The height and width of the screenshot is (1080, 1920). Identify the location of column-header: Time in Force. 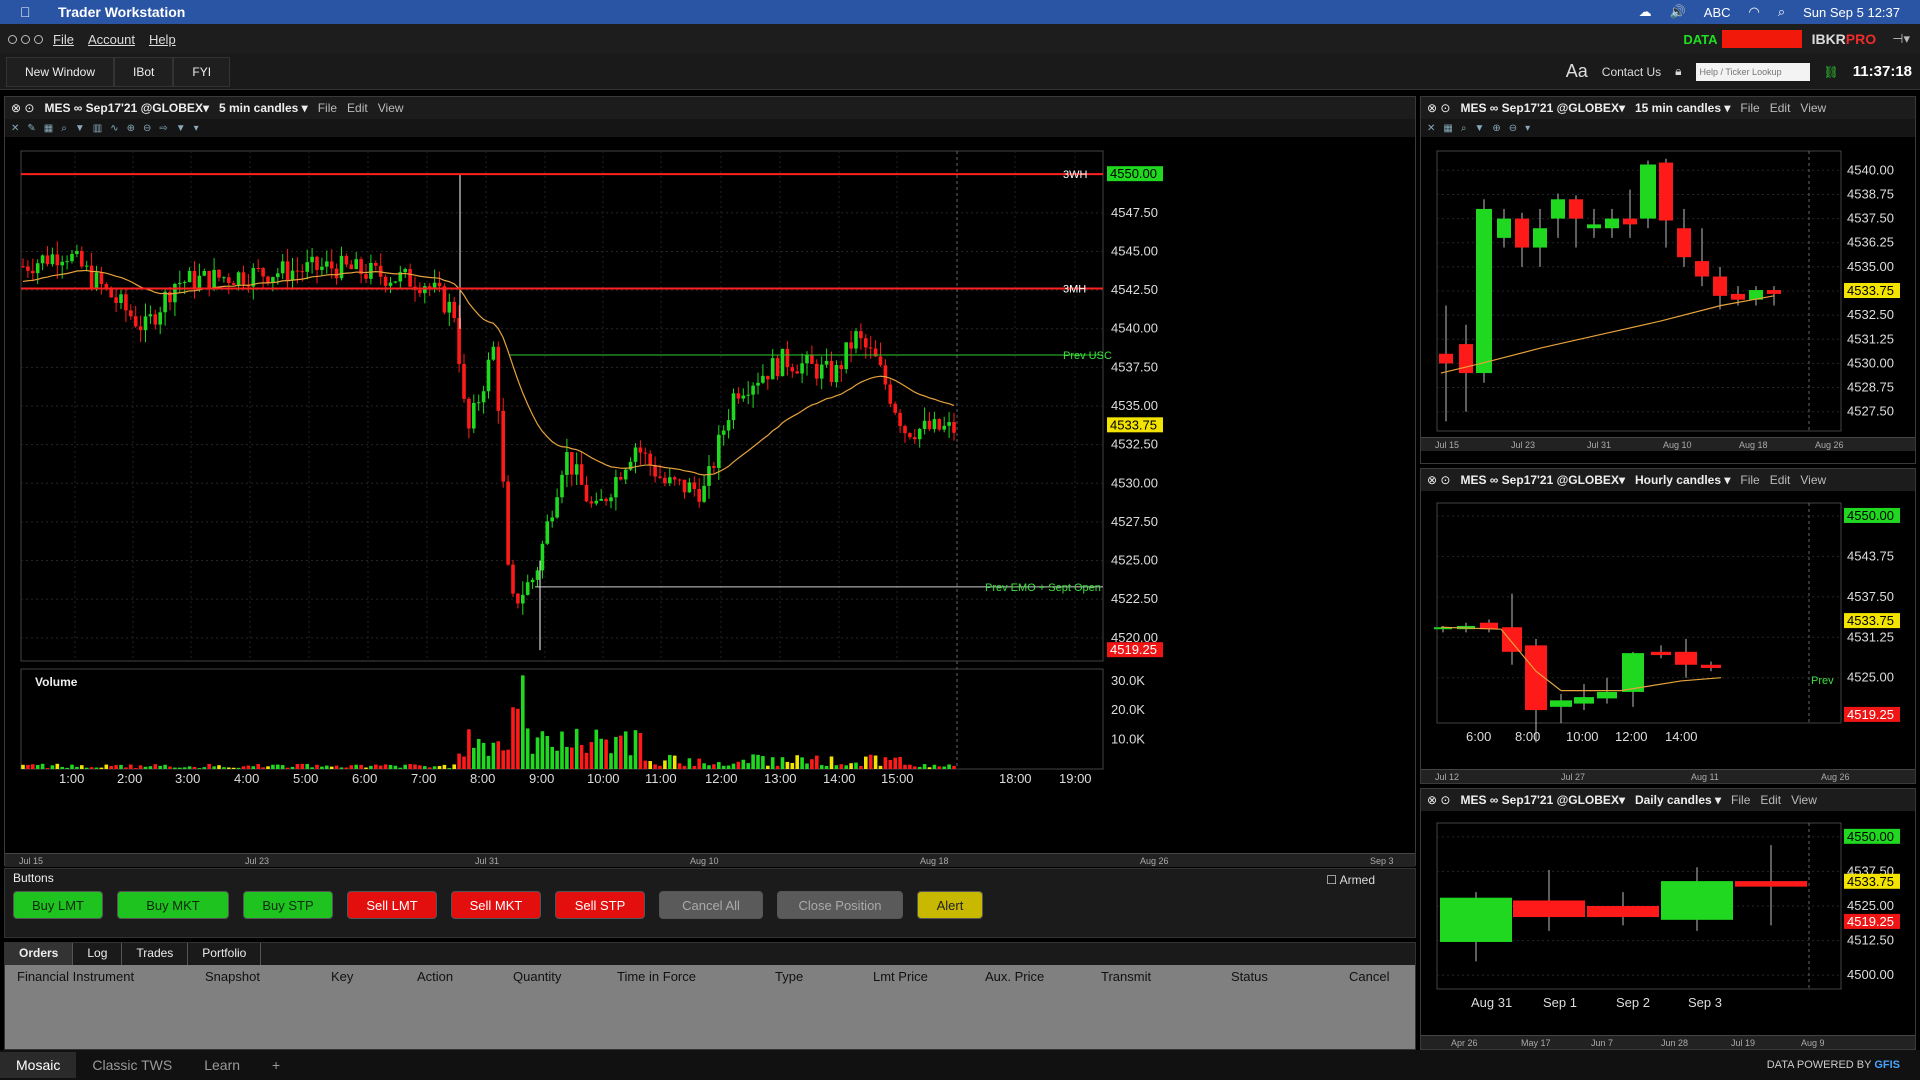
(656, 976).